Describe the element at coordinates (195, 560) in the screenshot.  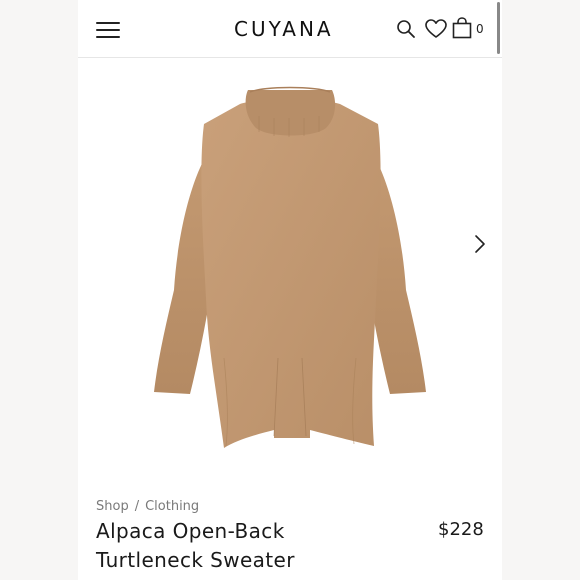
I see `product-title-line2: Turtleneck Sweater` at that location.